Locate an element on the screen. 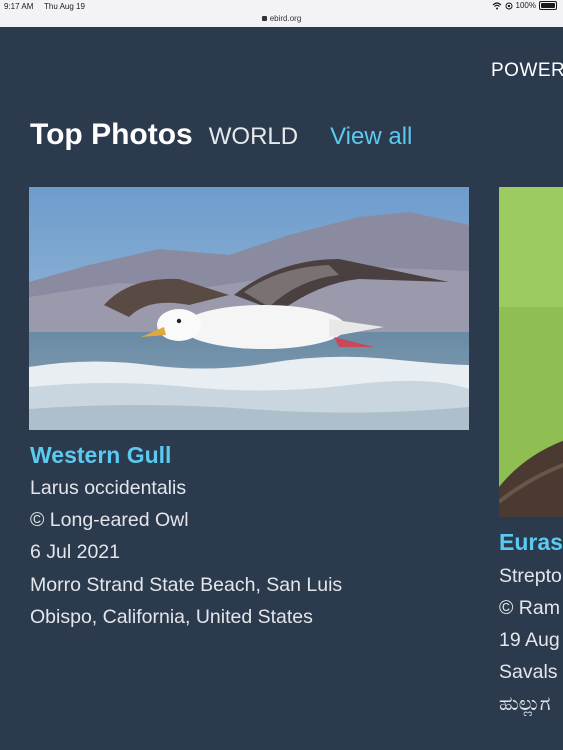  bird-photo is located at coordinates (531, 352).